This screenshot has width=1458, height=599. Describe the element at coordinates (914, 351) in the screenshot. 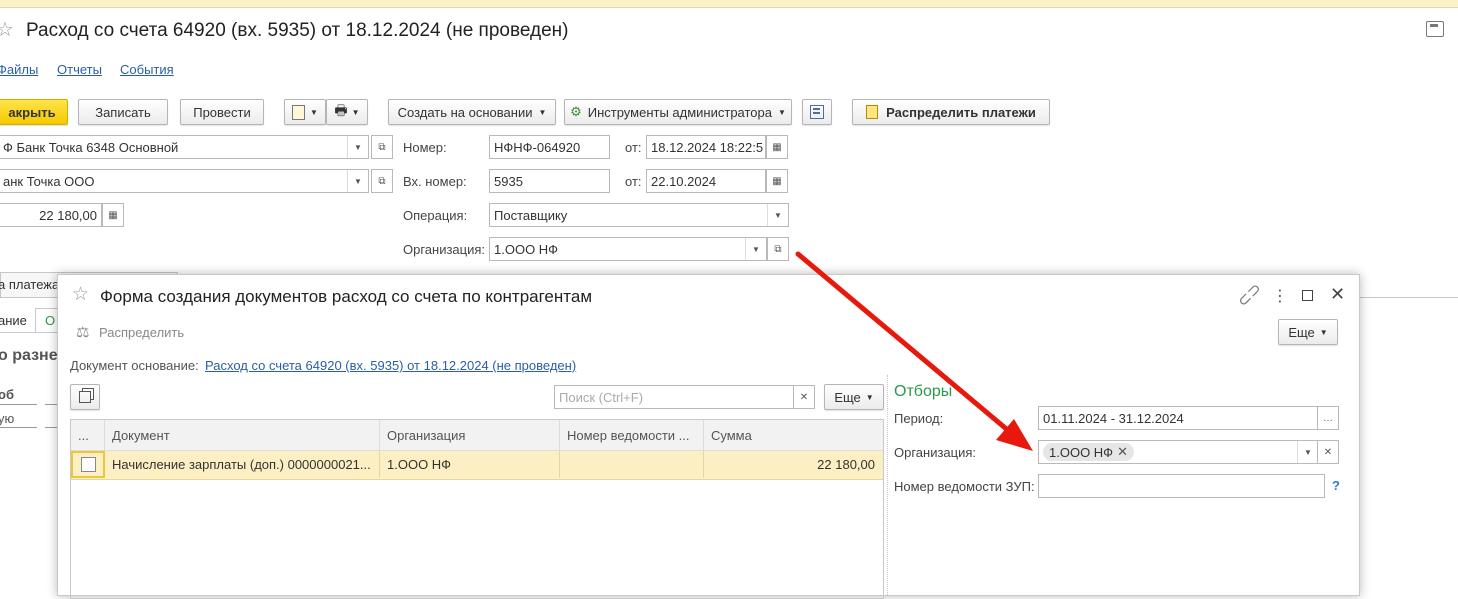

I see `annotation-arrow` at that location.